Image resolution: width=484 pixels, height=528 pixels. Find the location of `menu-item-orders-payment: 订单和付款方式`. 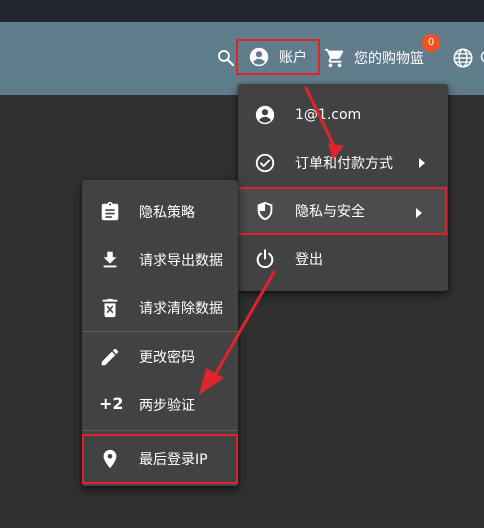

menu-item-orders-payment: 订单和付款方式 is located at coordinates (343, 163).